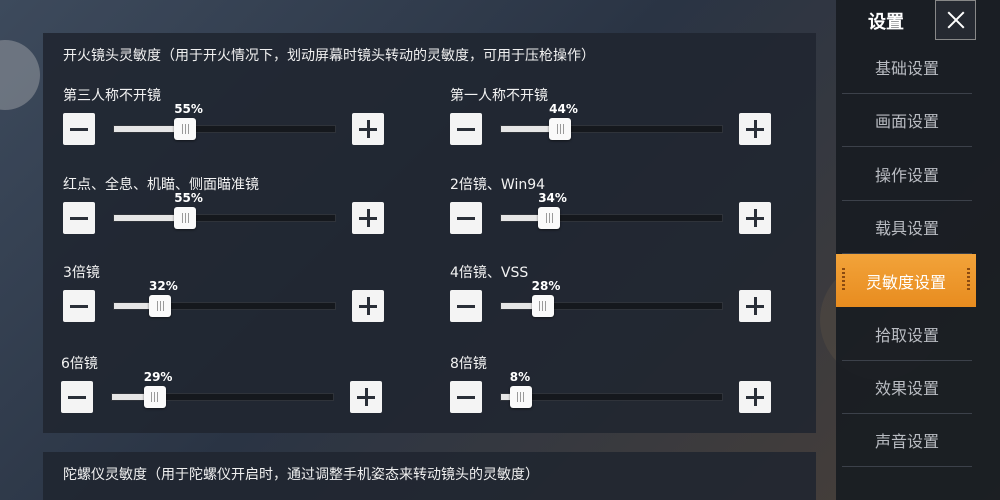 This screenshot has width=1000, height=500. Describe the element at coordinates (907, 67) in the screenshot. I see `nav-item-basic: 基础设置` at that location.